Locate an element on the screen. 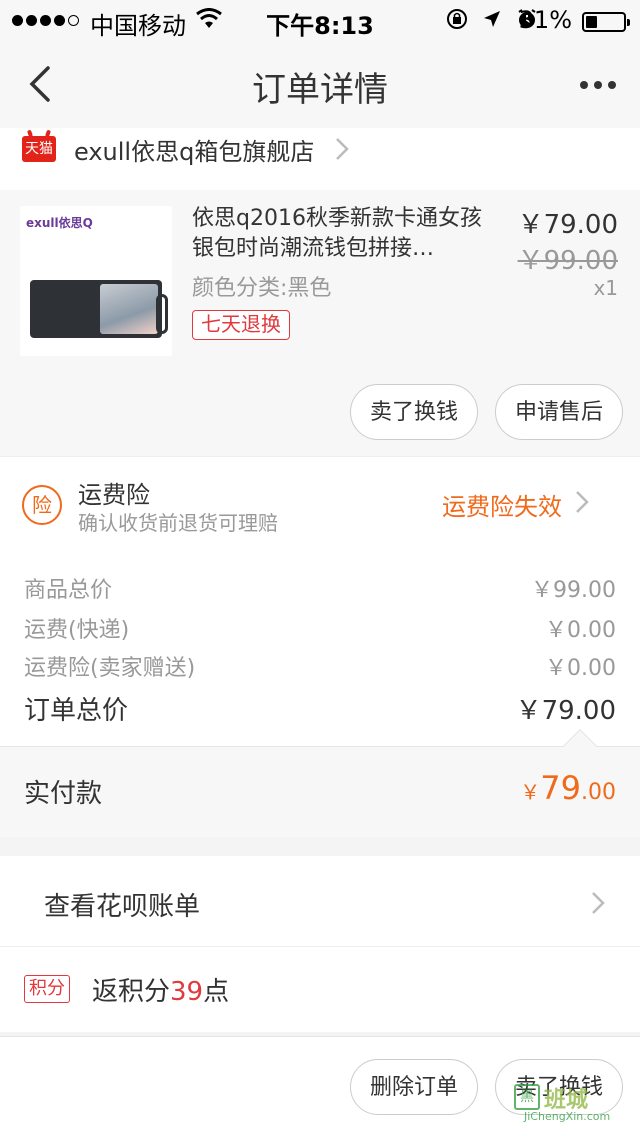 This screenshot has width=640, height=1136. summary-row-goods: 商品总价 ￥99.00 is located at coordinates (320, 588).